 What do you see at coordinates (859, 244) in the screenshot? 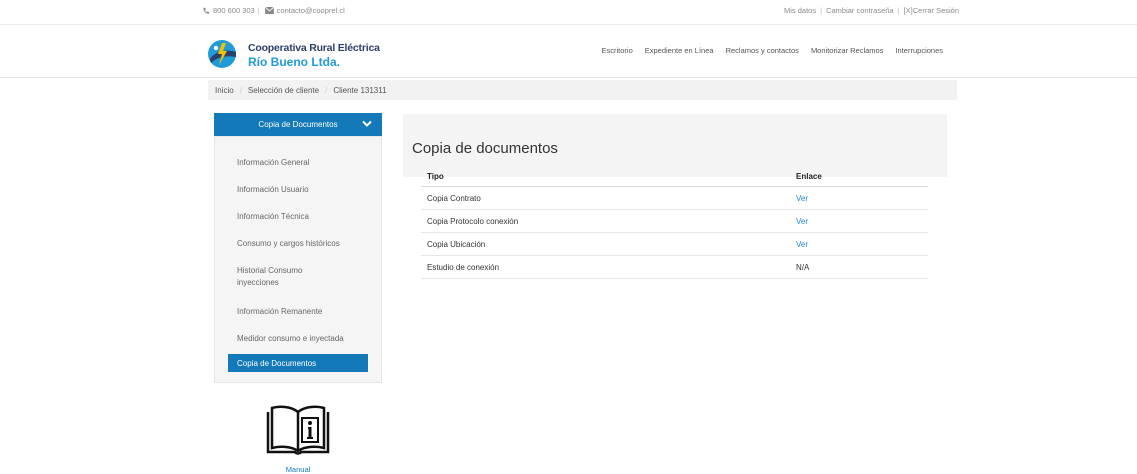
I see `ver-copia-ubicacion-link: Ver` at bounding box center [859, 244].